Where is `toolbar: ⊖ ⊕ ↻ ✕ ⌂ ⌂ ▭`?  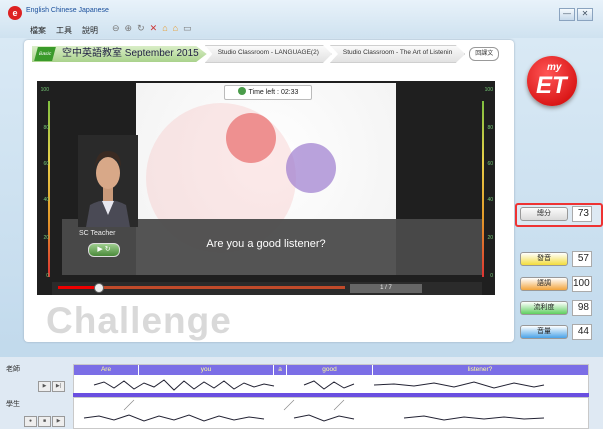
toolbar: ⊖ ⊕ ↻ ✕ ⌂ ⌂ ▭ is located at coordinates (152, 28).